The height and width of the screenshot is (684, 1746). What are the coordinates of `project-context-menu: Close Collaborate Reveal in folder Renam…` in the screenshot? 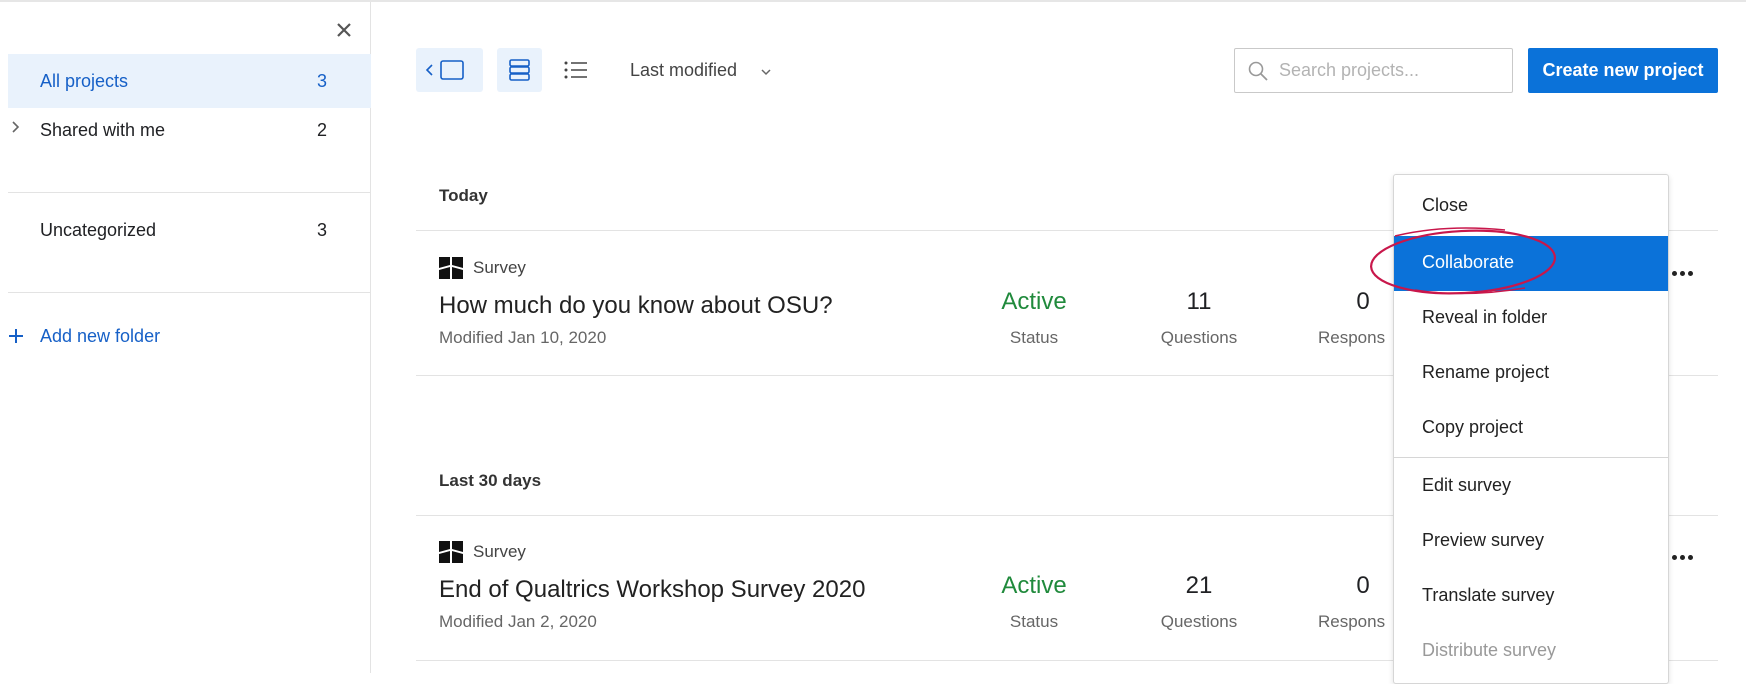 It's located at (1531, 429).